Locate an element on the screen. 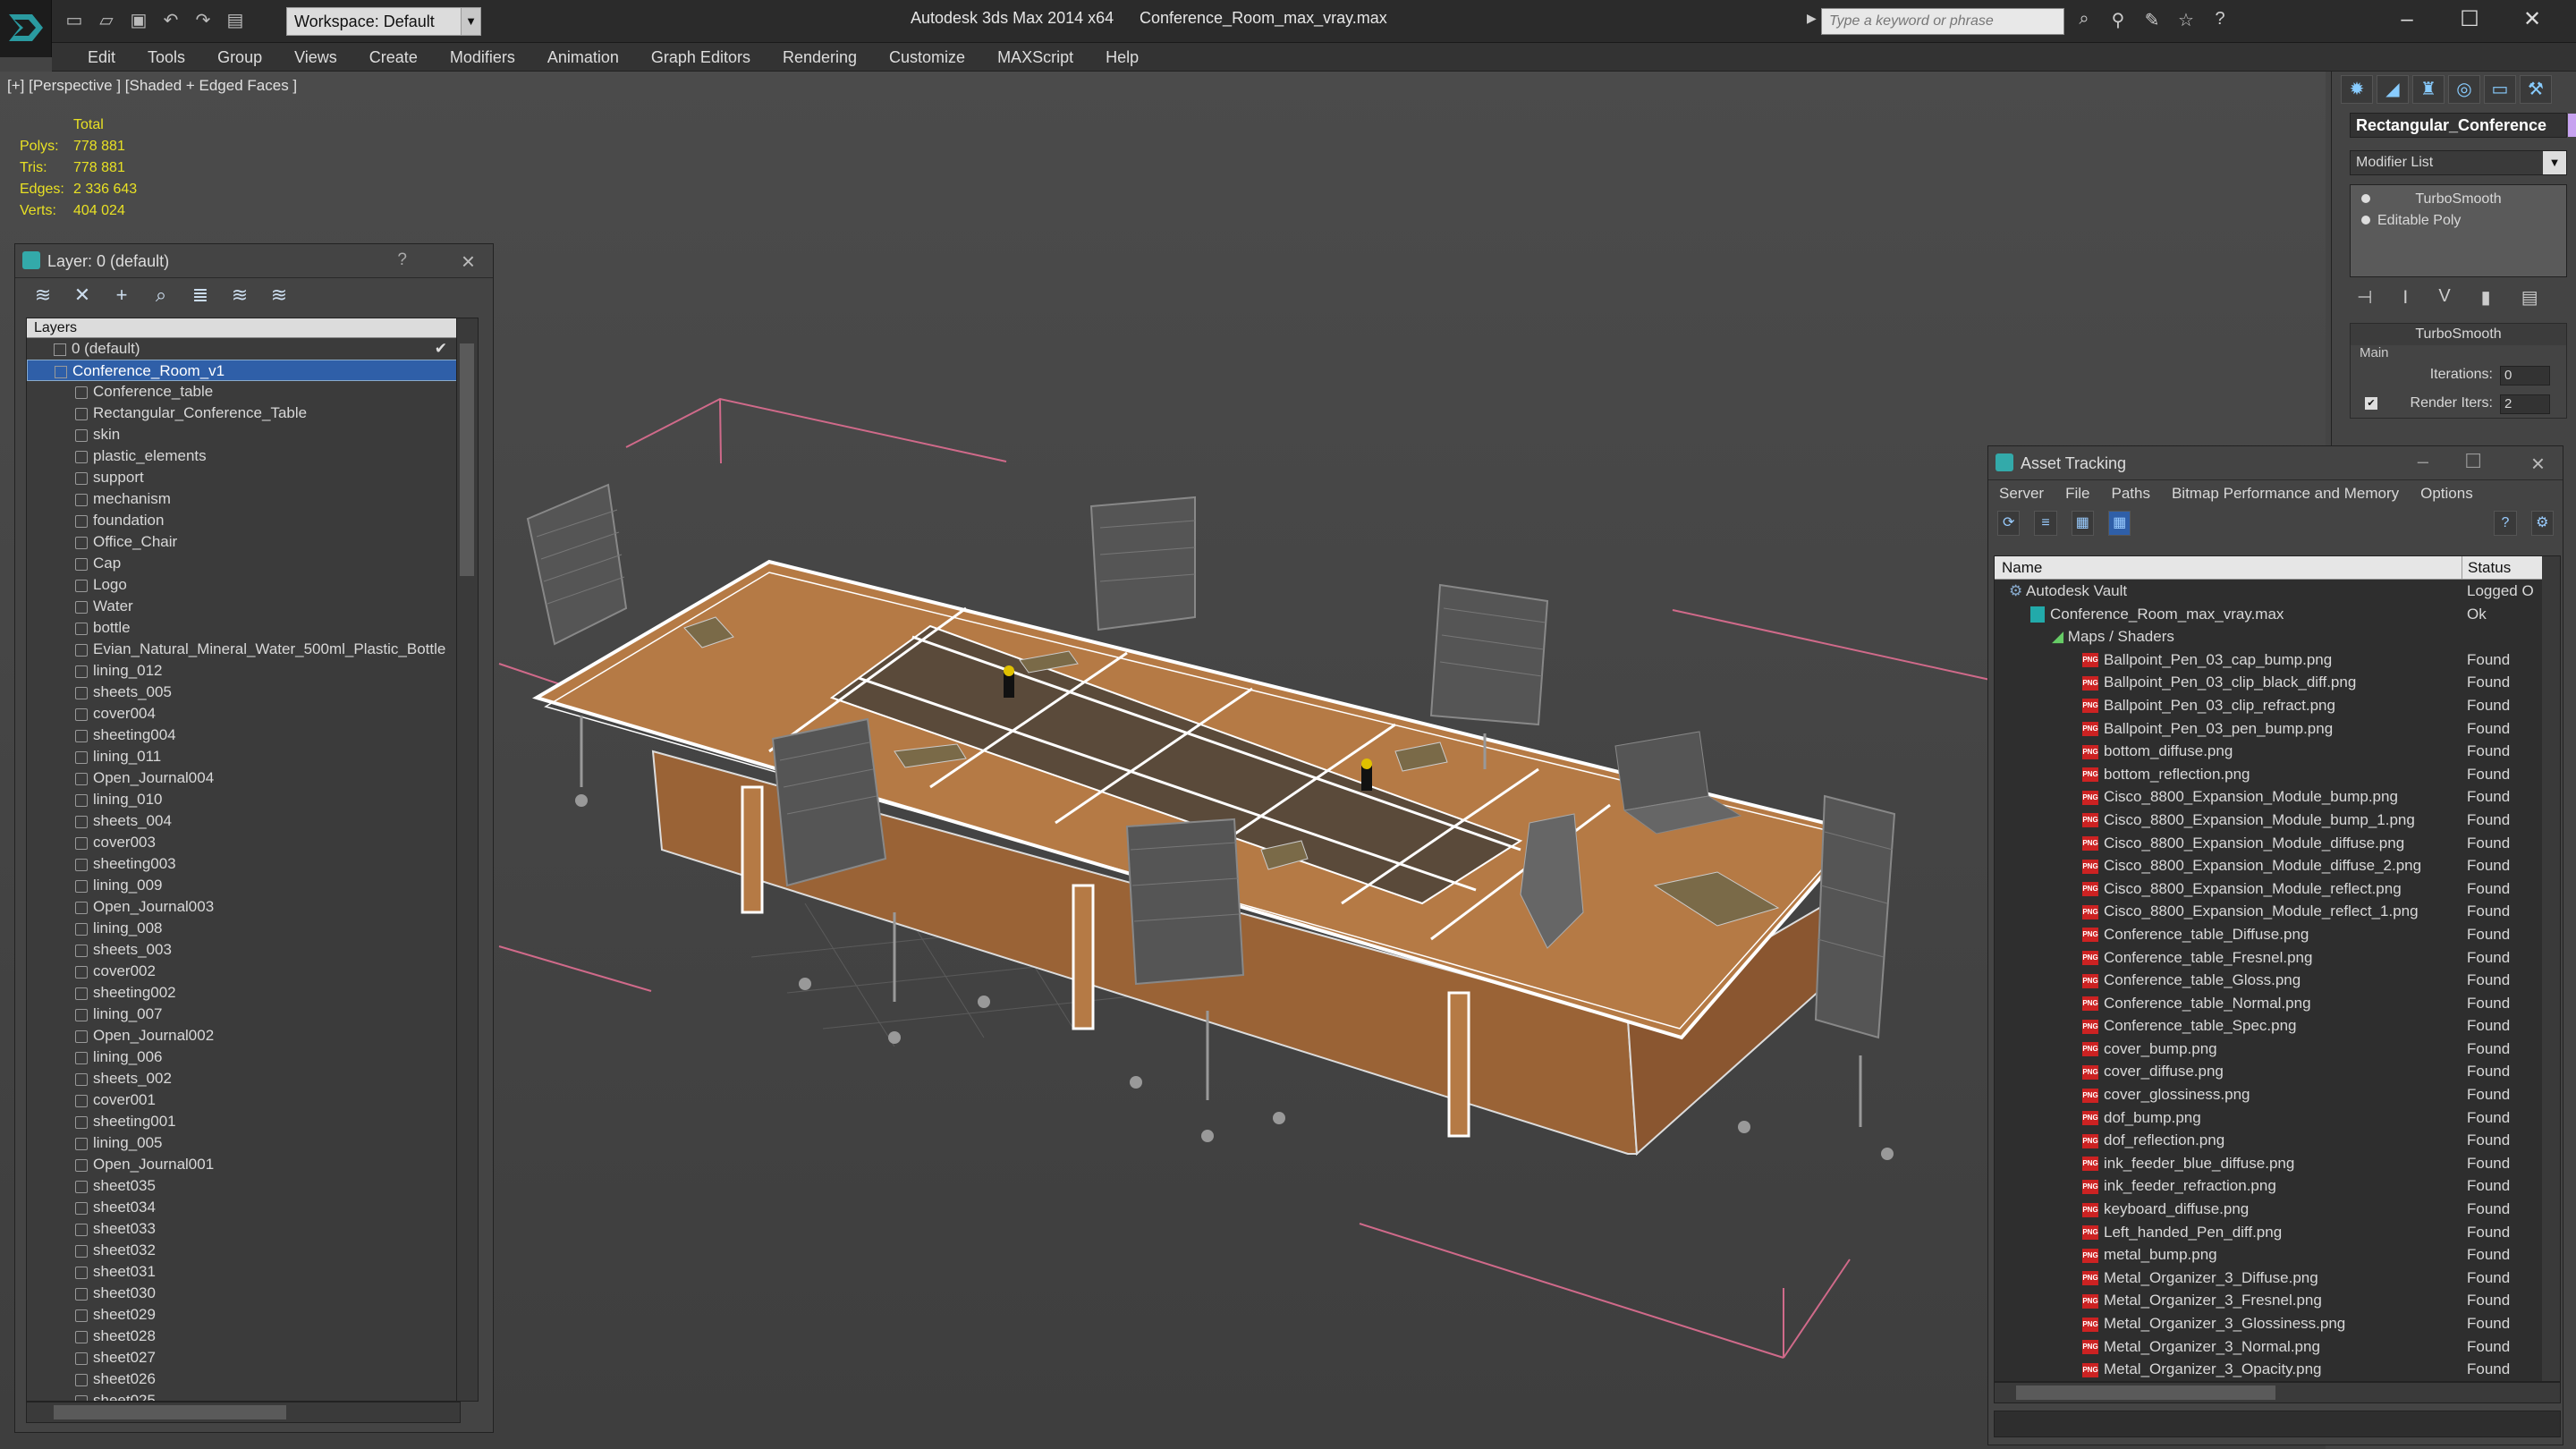 The height and width of the screenshot is (1449, 2576). menu-views: Views is located at coordinates (315, 57).